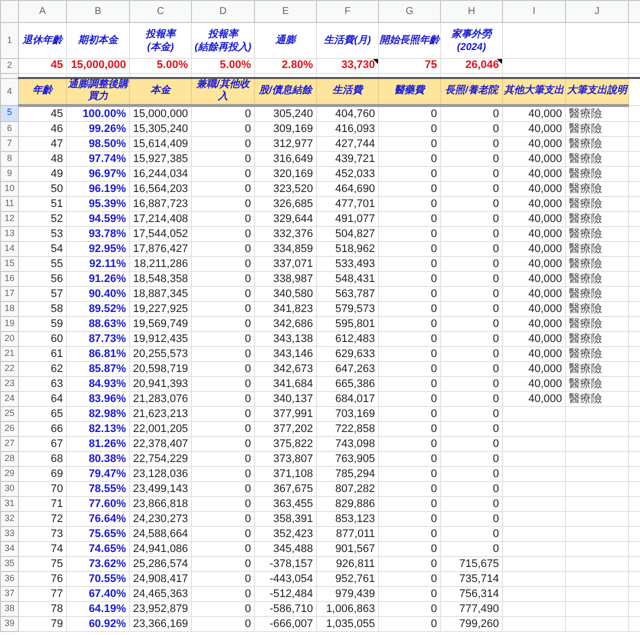 Image resolution: width=640 pixels, height=635 pixels. What do you see at coordinates (42, 323) in the screenshot?
I see `table-cell: 59` at bounding box center [42, 323].